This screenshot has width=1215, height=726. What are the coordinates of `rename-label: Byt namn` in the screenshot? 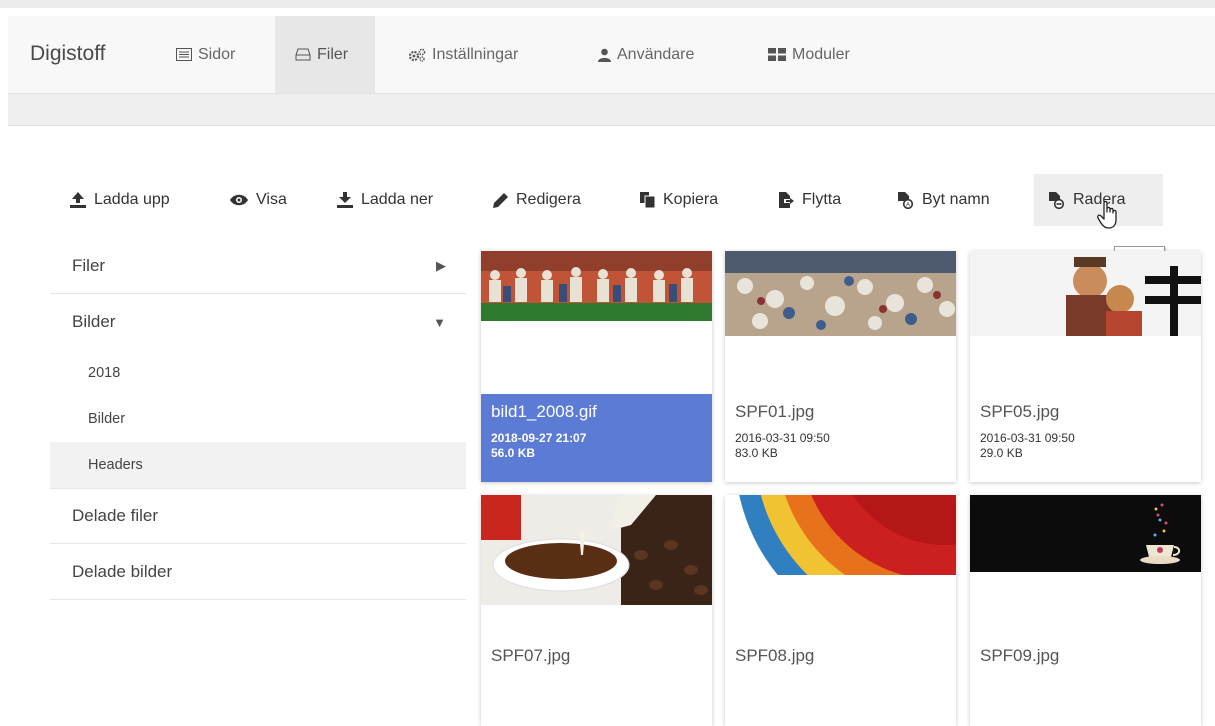 It's located at (956, 199).